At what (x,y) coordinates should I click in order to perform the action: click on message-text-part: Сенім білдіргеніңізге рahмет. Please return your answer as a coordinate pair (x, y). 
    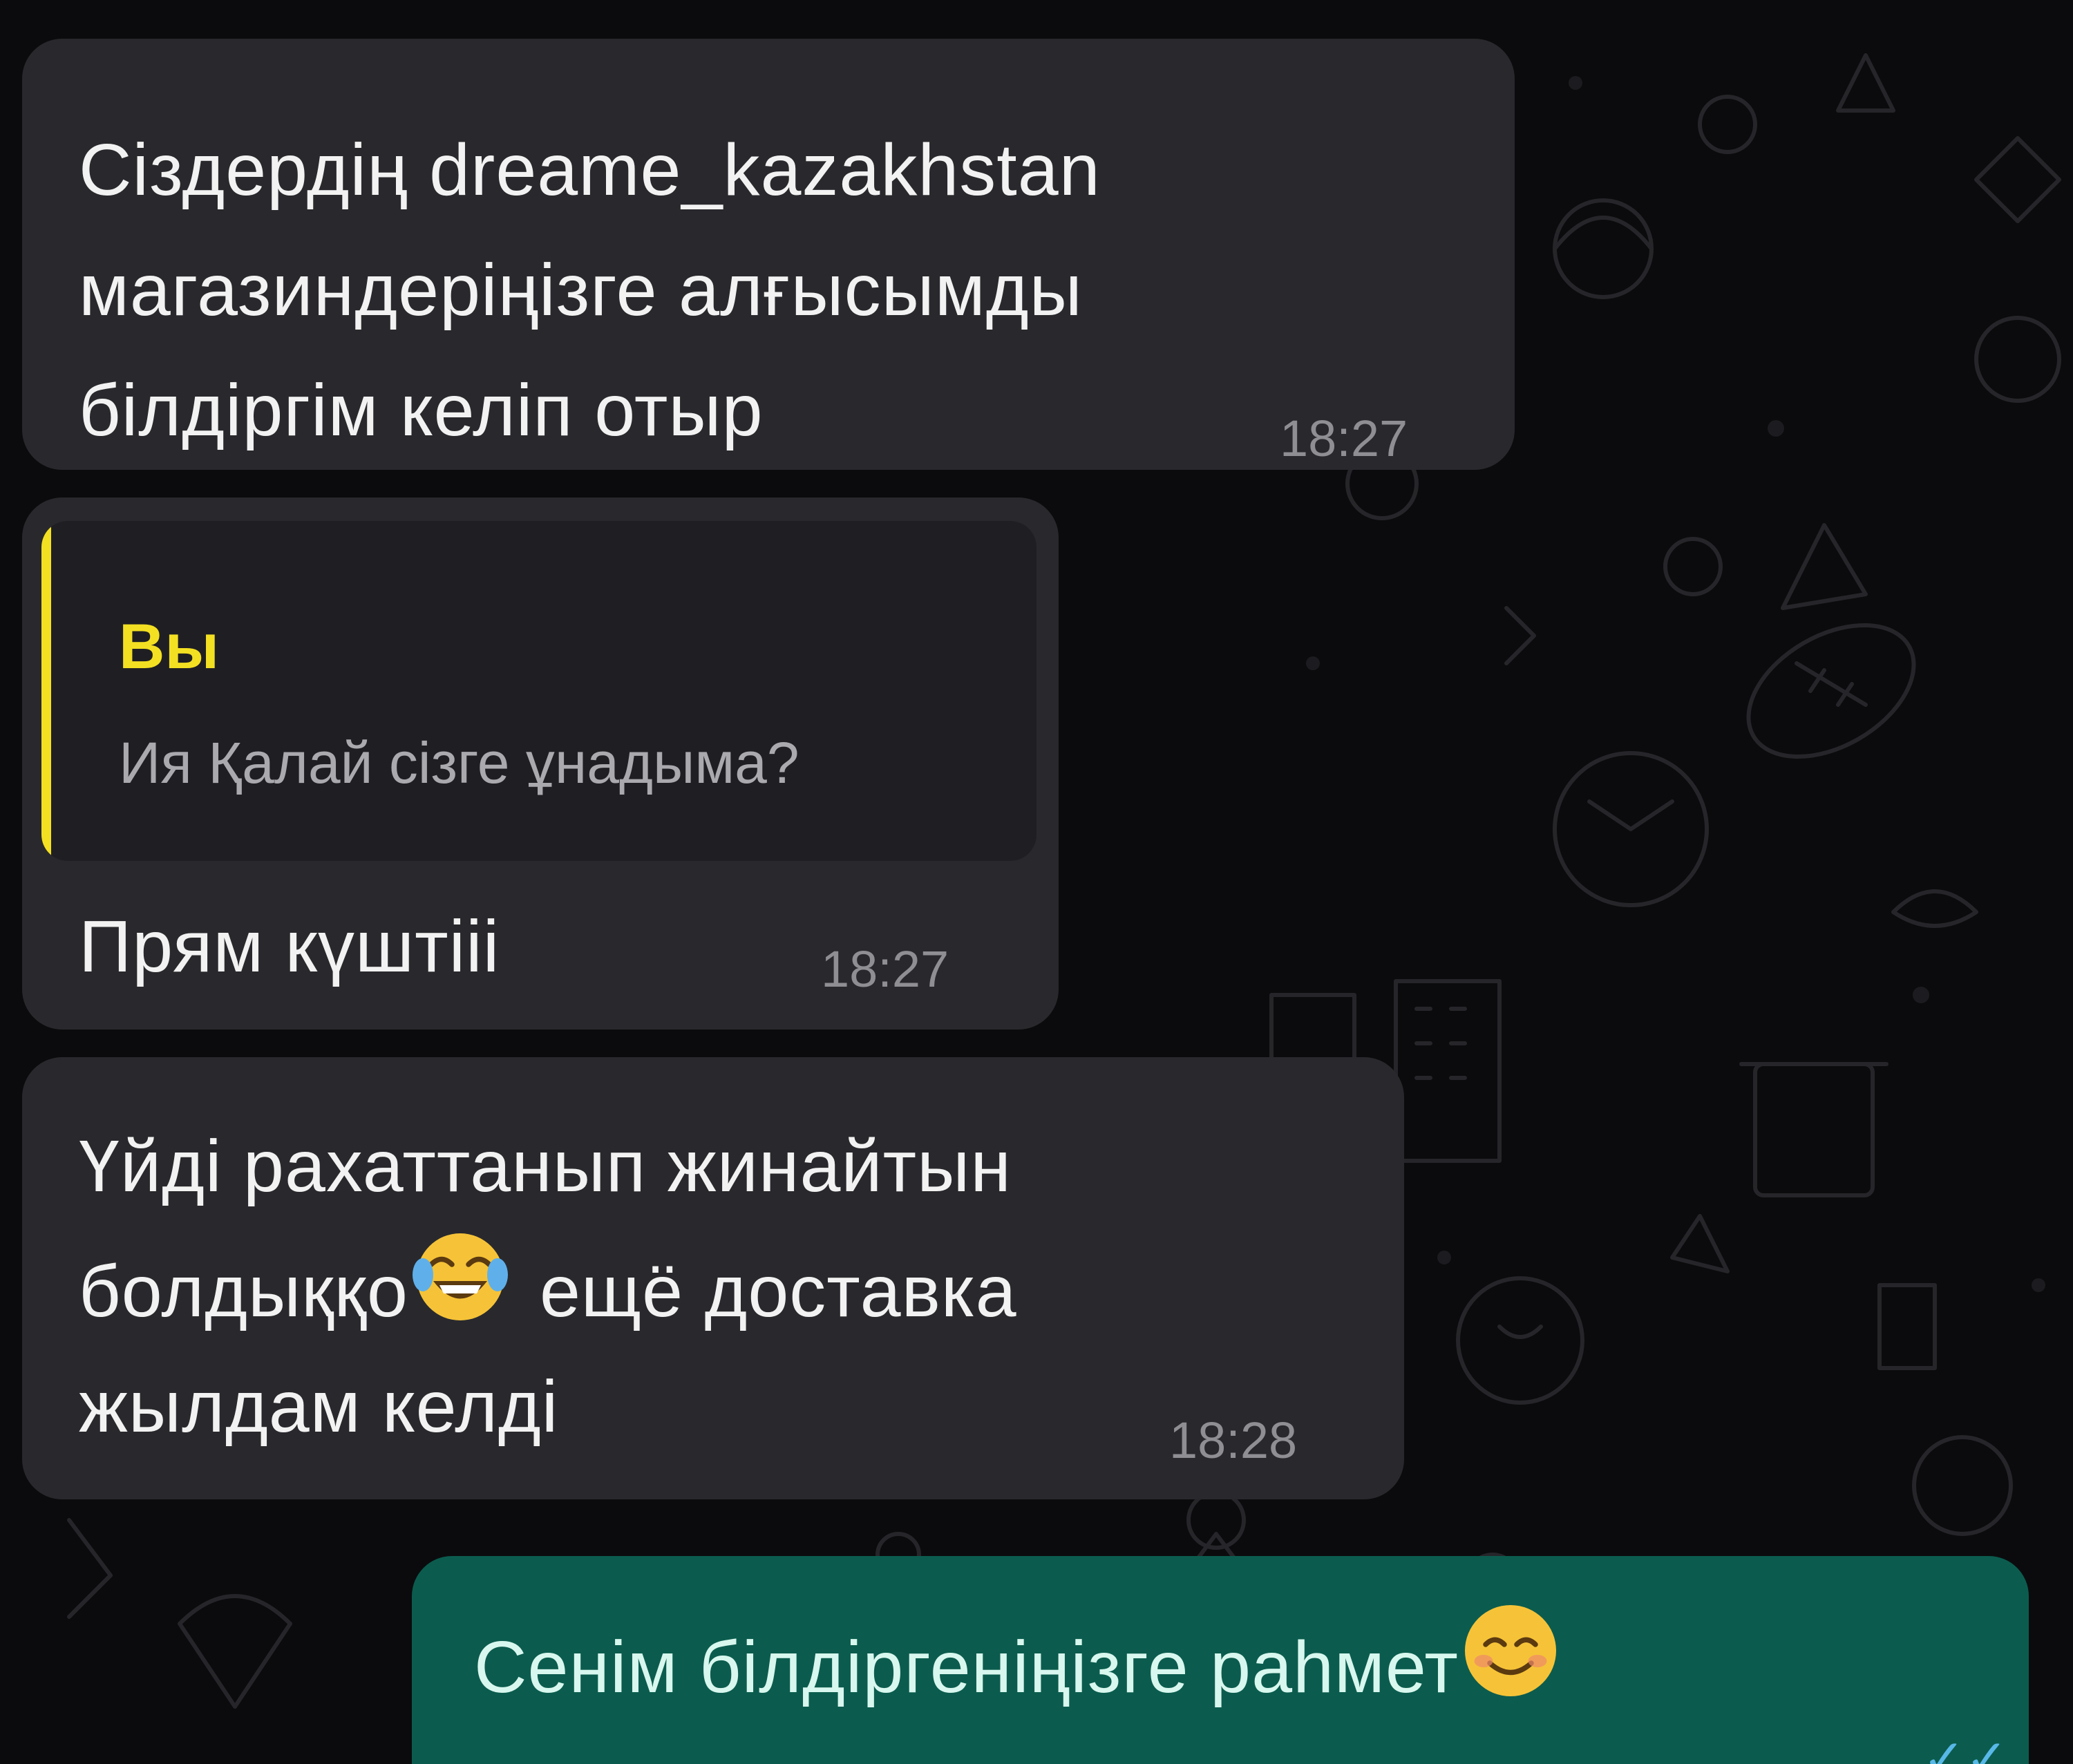
    Looking at the image, I should click on (966, 1667).